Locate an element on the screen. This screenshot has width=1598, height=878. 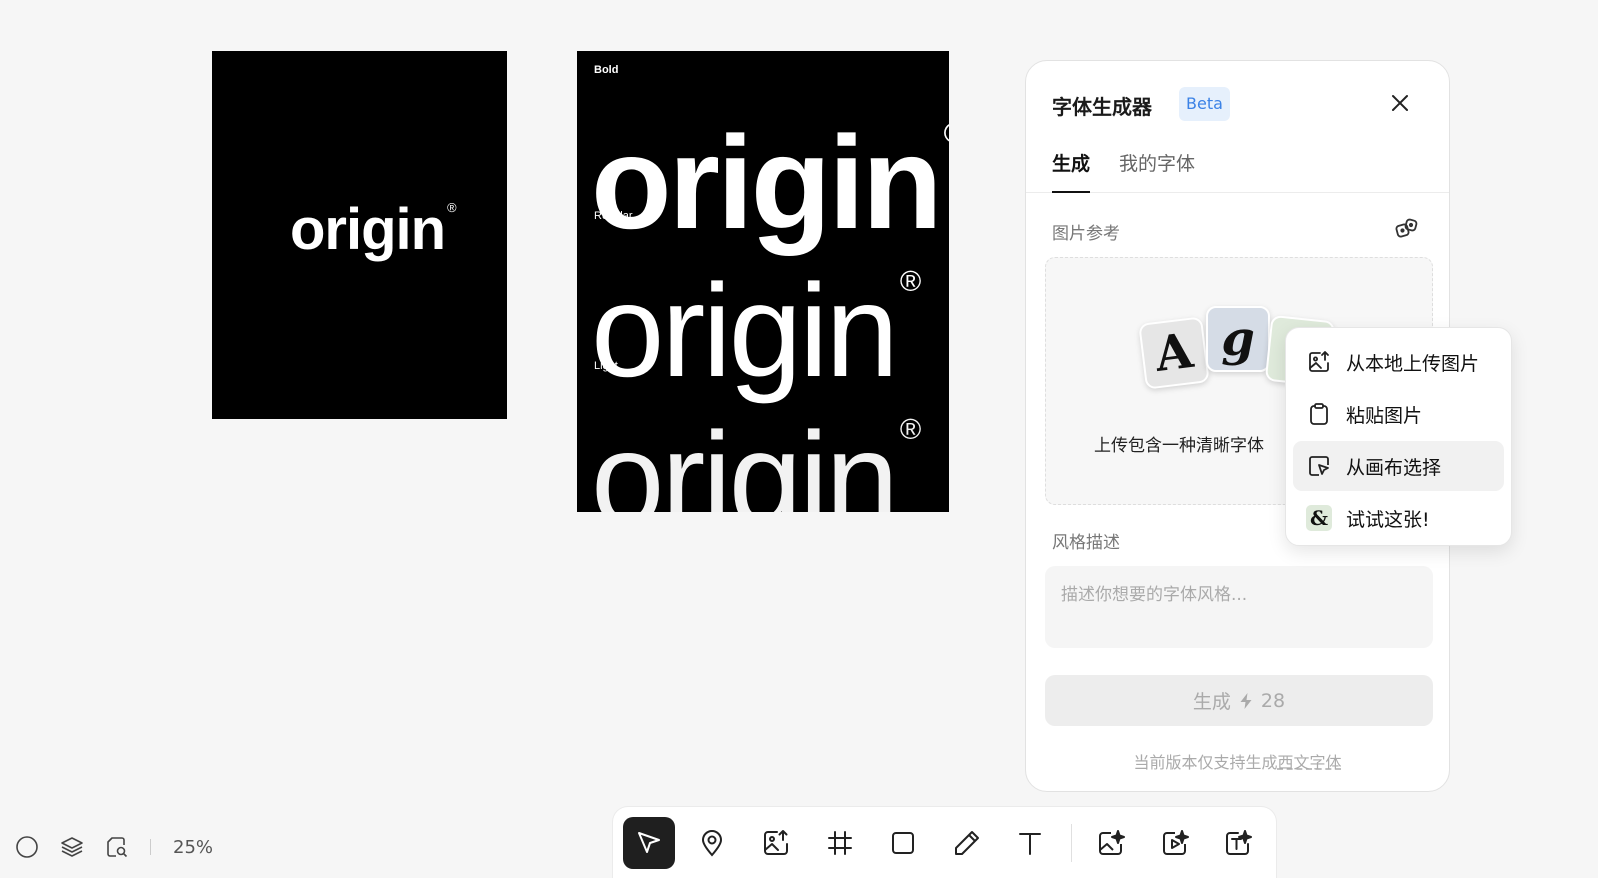
menu-item-label: 试试这张! is located at coordinates (1388, 519).